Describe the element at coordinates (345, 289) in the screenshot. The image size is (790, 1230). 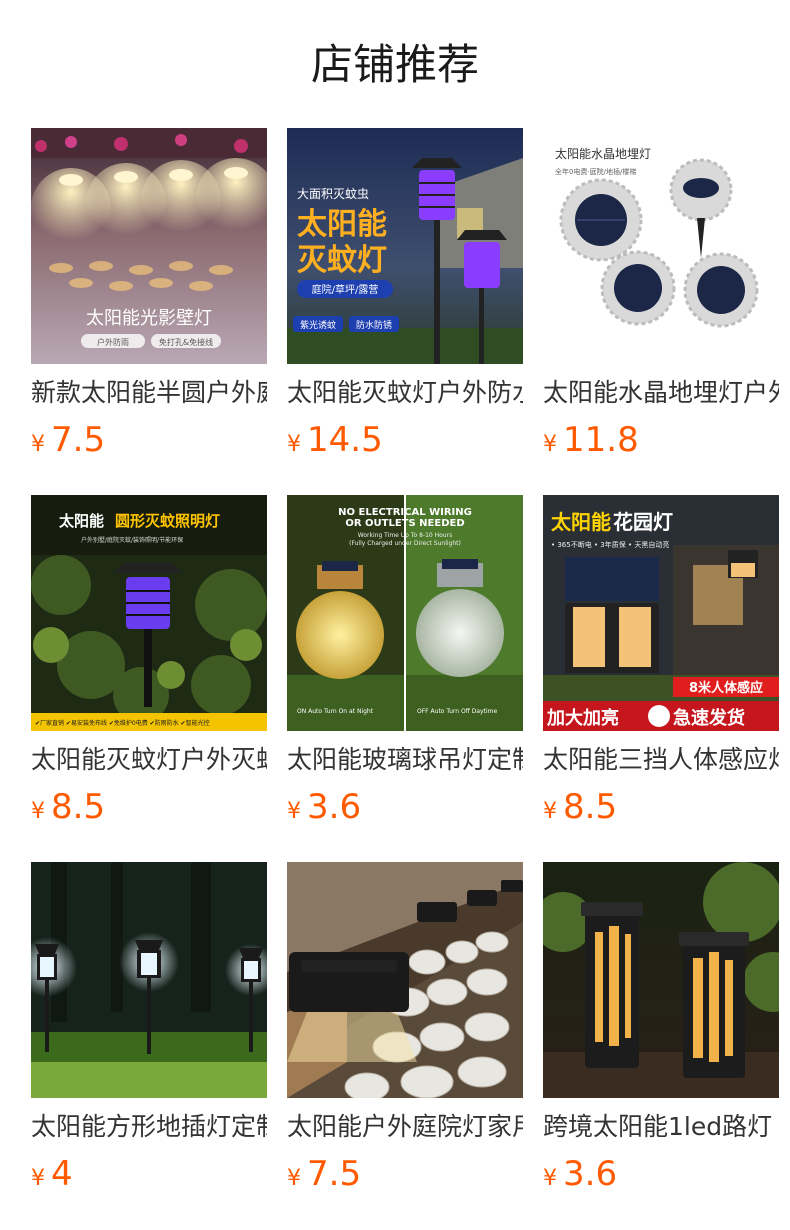
I see `svg-text: 庭院/草坪/露营` at that location.